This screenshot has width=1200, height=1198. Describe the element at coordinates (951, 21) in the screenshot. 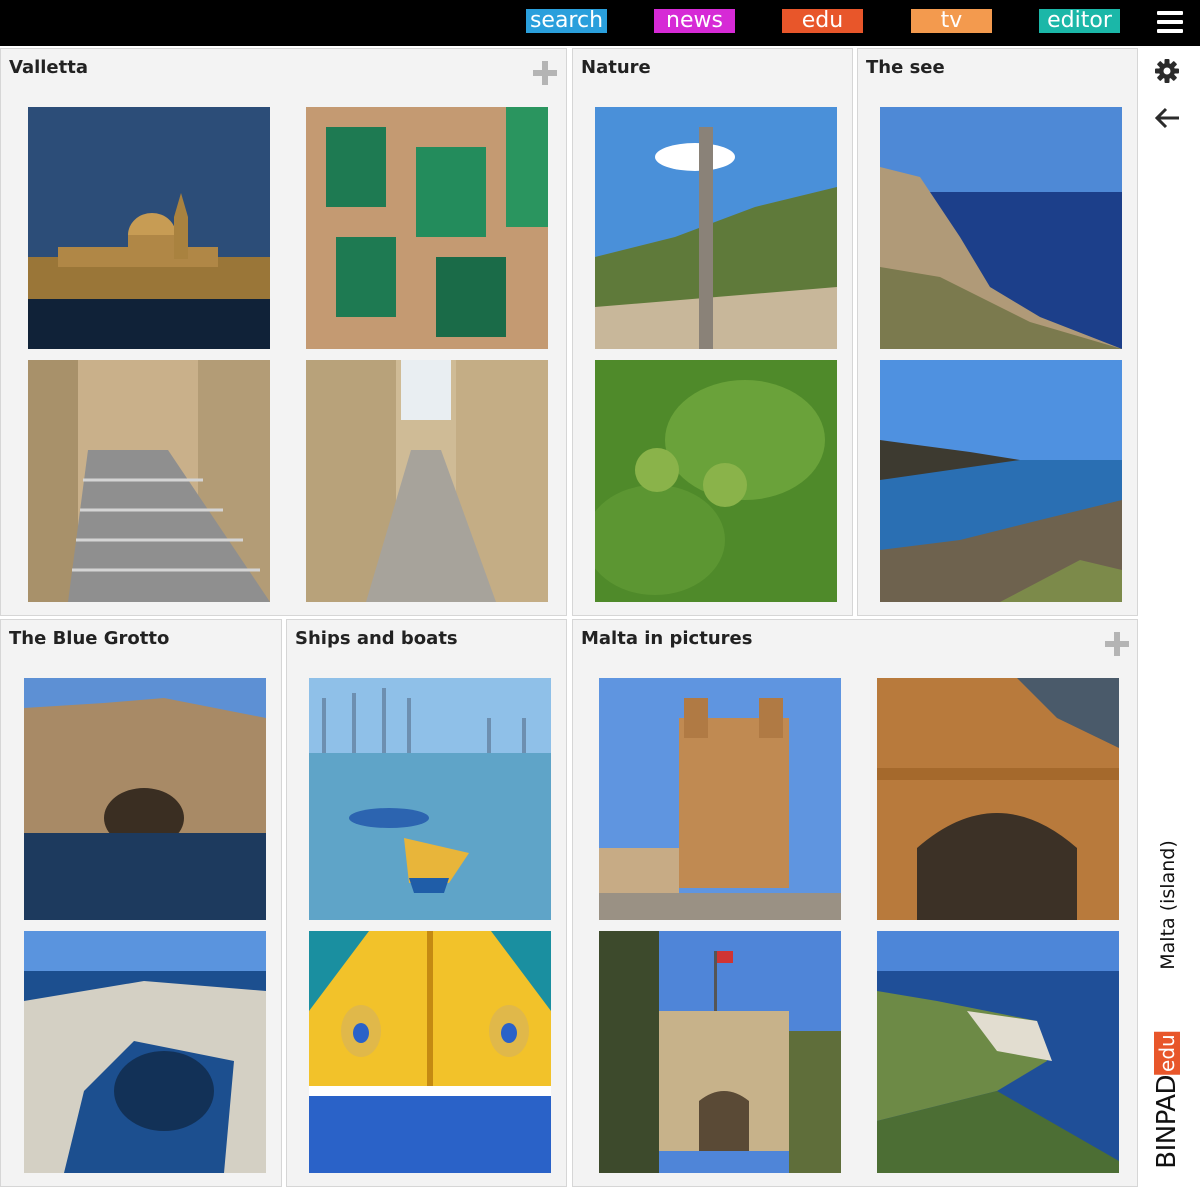

I see `nav-tab-tv: tv` at that location.